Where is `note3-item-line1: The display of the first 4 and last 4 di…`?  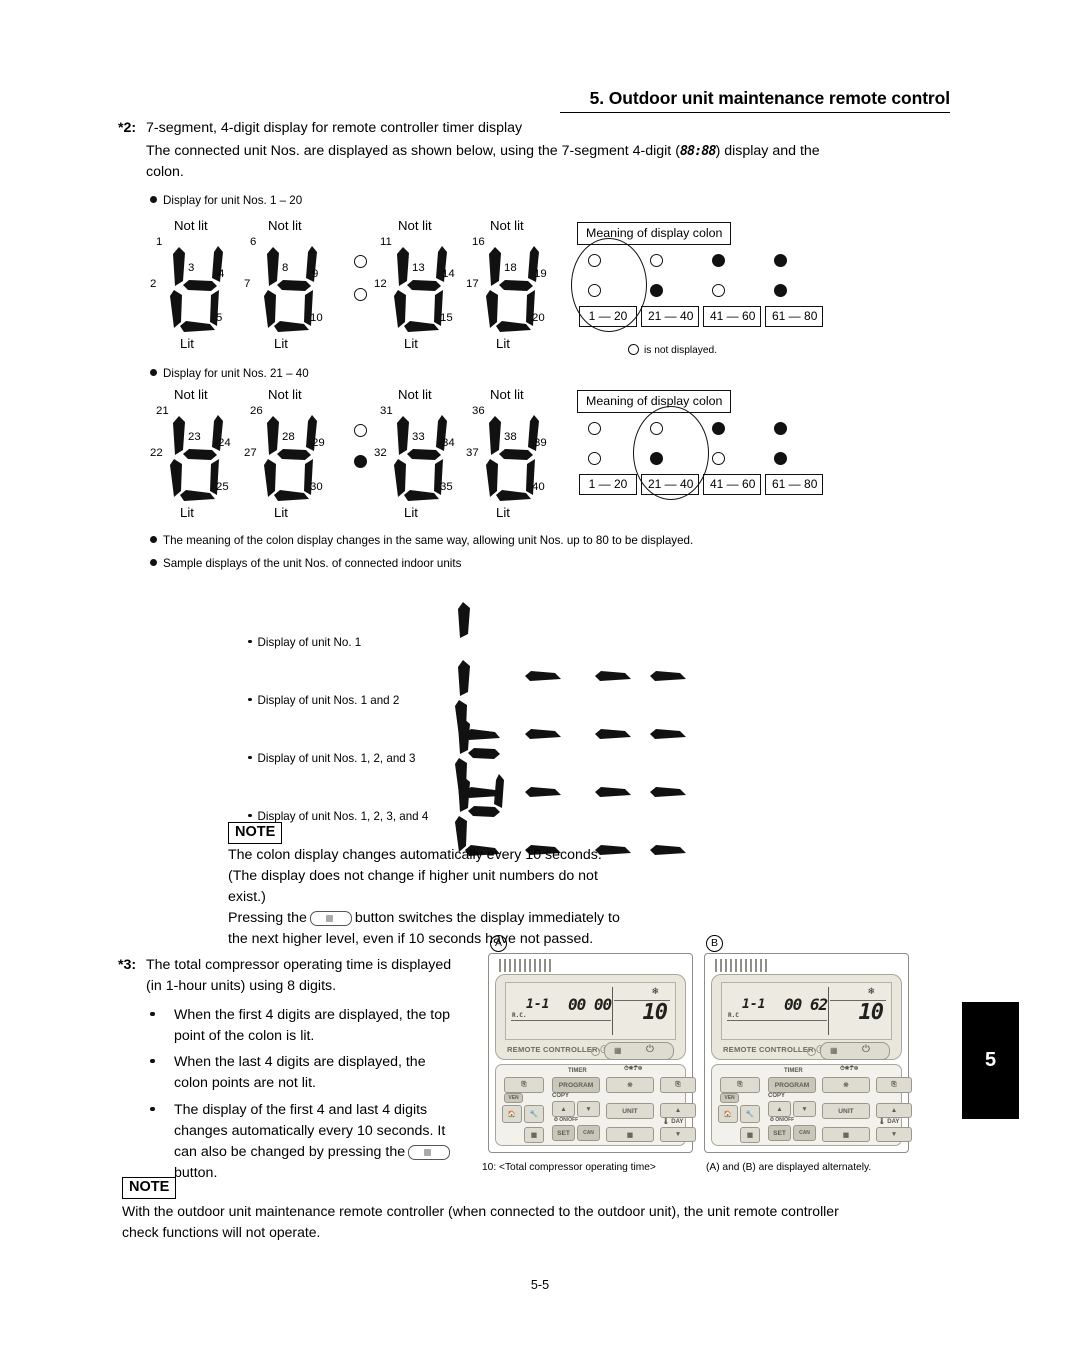
note3-item-line1: The display of the first 4 and last 4 di… is located at coordinates (301, 1110).